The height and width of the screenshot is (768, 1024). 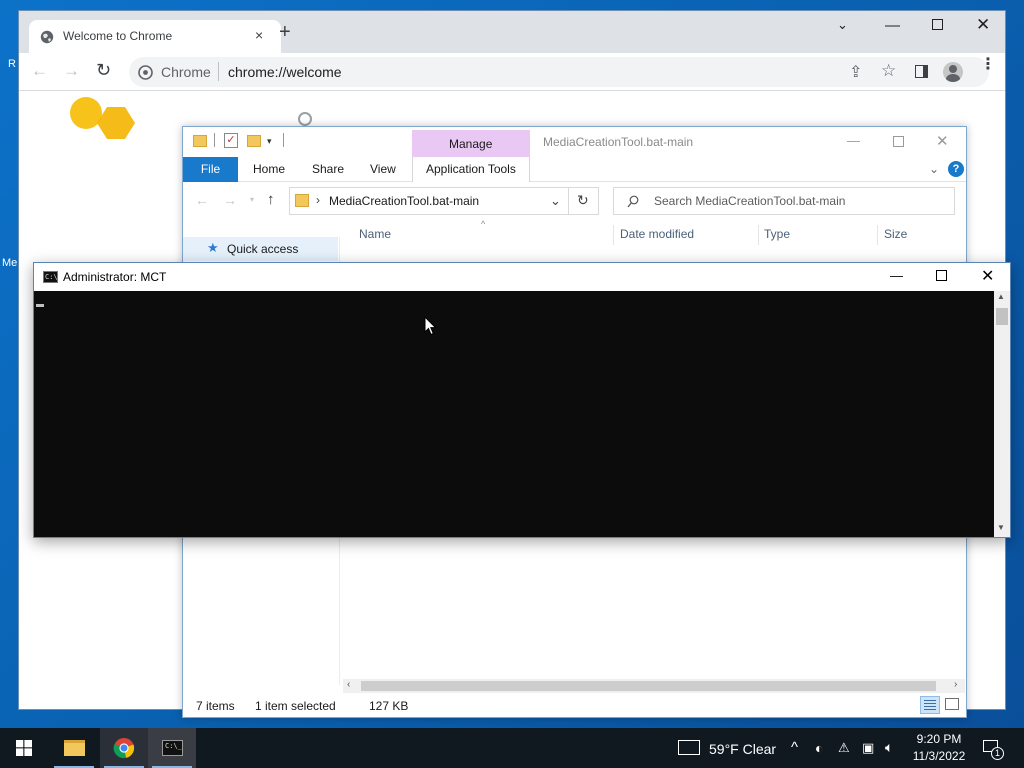 I want to click on weather-text: 59°F Clear, so click(x=742, y=749).